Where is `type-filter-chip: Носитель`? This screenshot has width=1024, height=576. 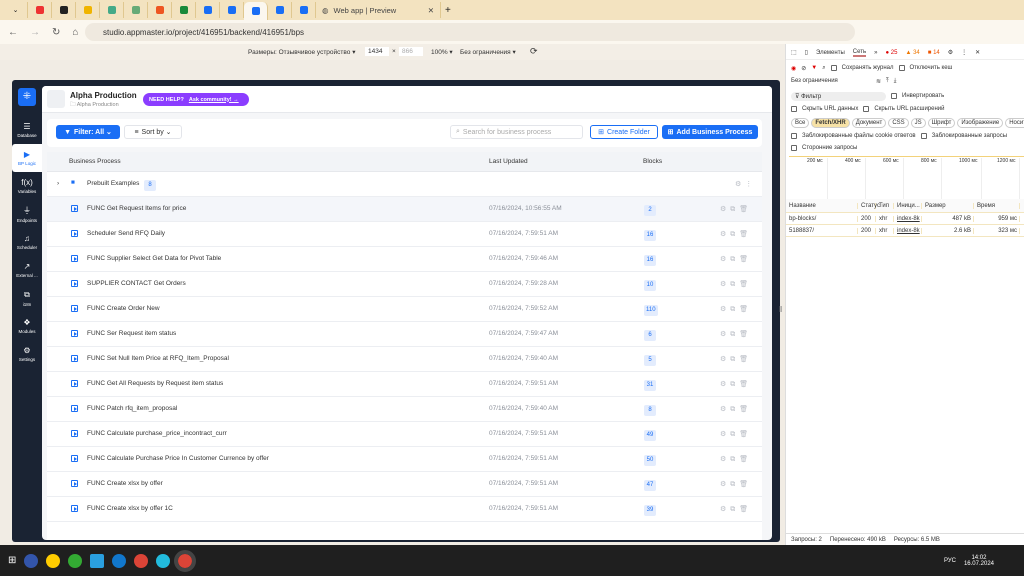 type-filter-chip: Носитель is located at coordinates (1014, 122).